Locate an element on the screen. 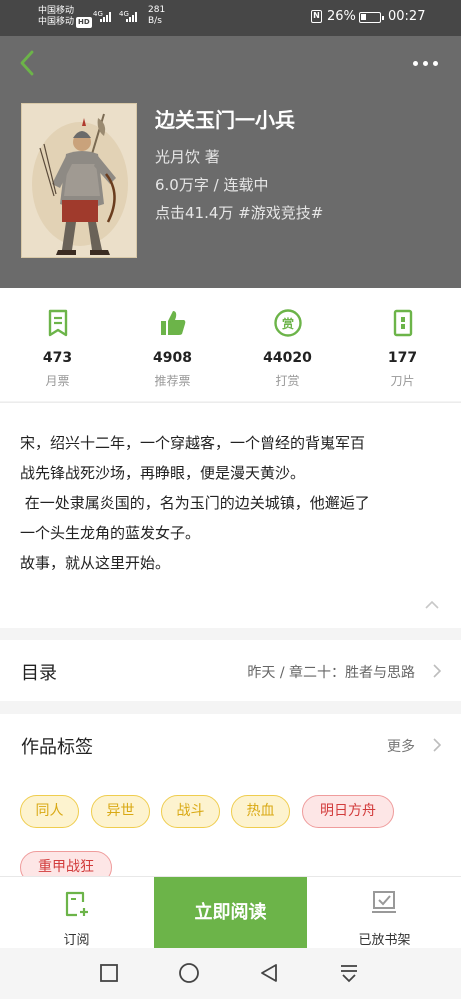 Image resolution: width=461 pixels, height=999 pixels. tag-chip: 热血 is located at coordinates (260, 811).